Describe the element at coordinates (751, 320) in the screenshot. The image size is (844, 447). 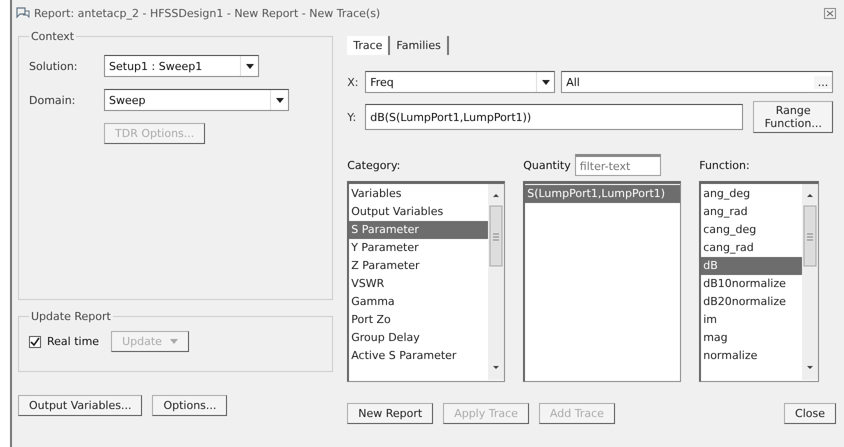
I see `list-item: im` at that location.